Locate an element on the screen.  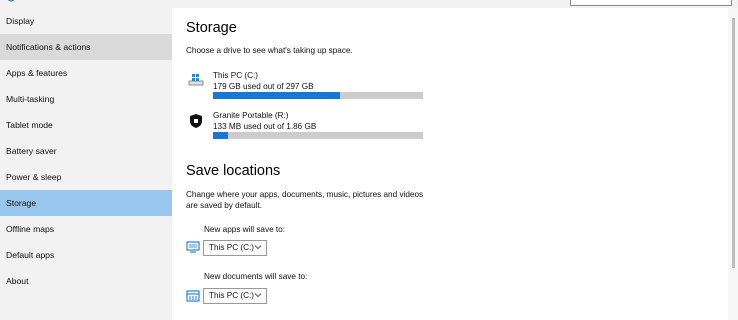
drive-name: Granite Portable (R:) is located at coordinates (251, 115).